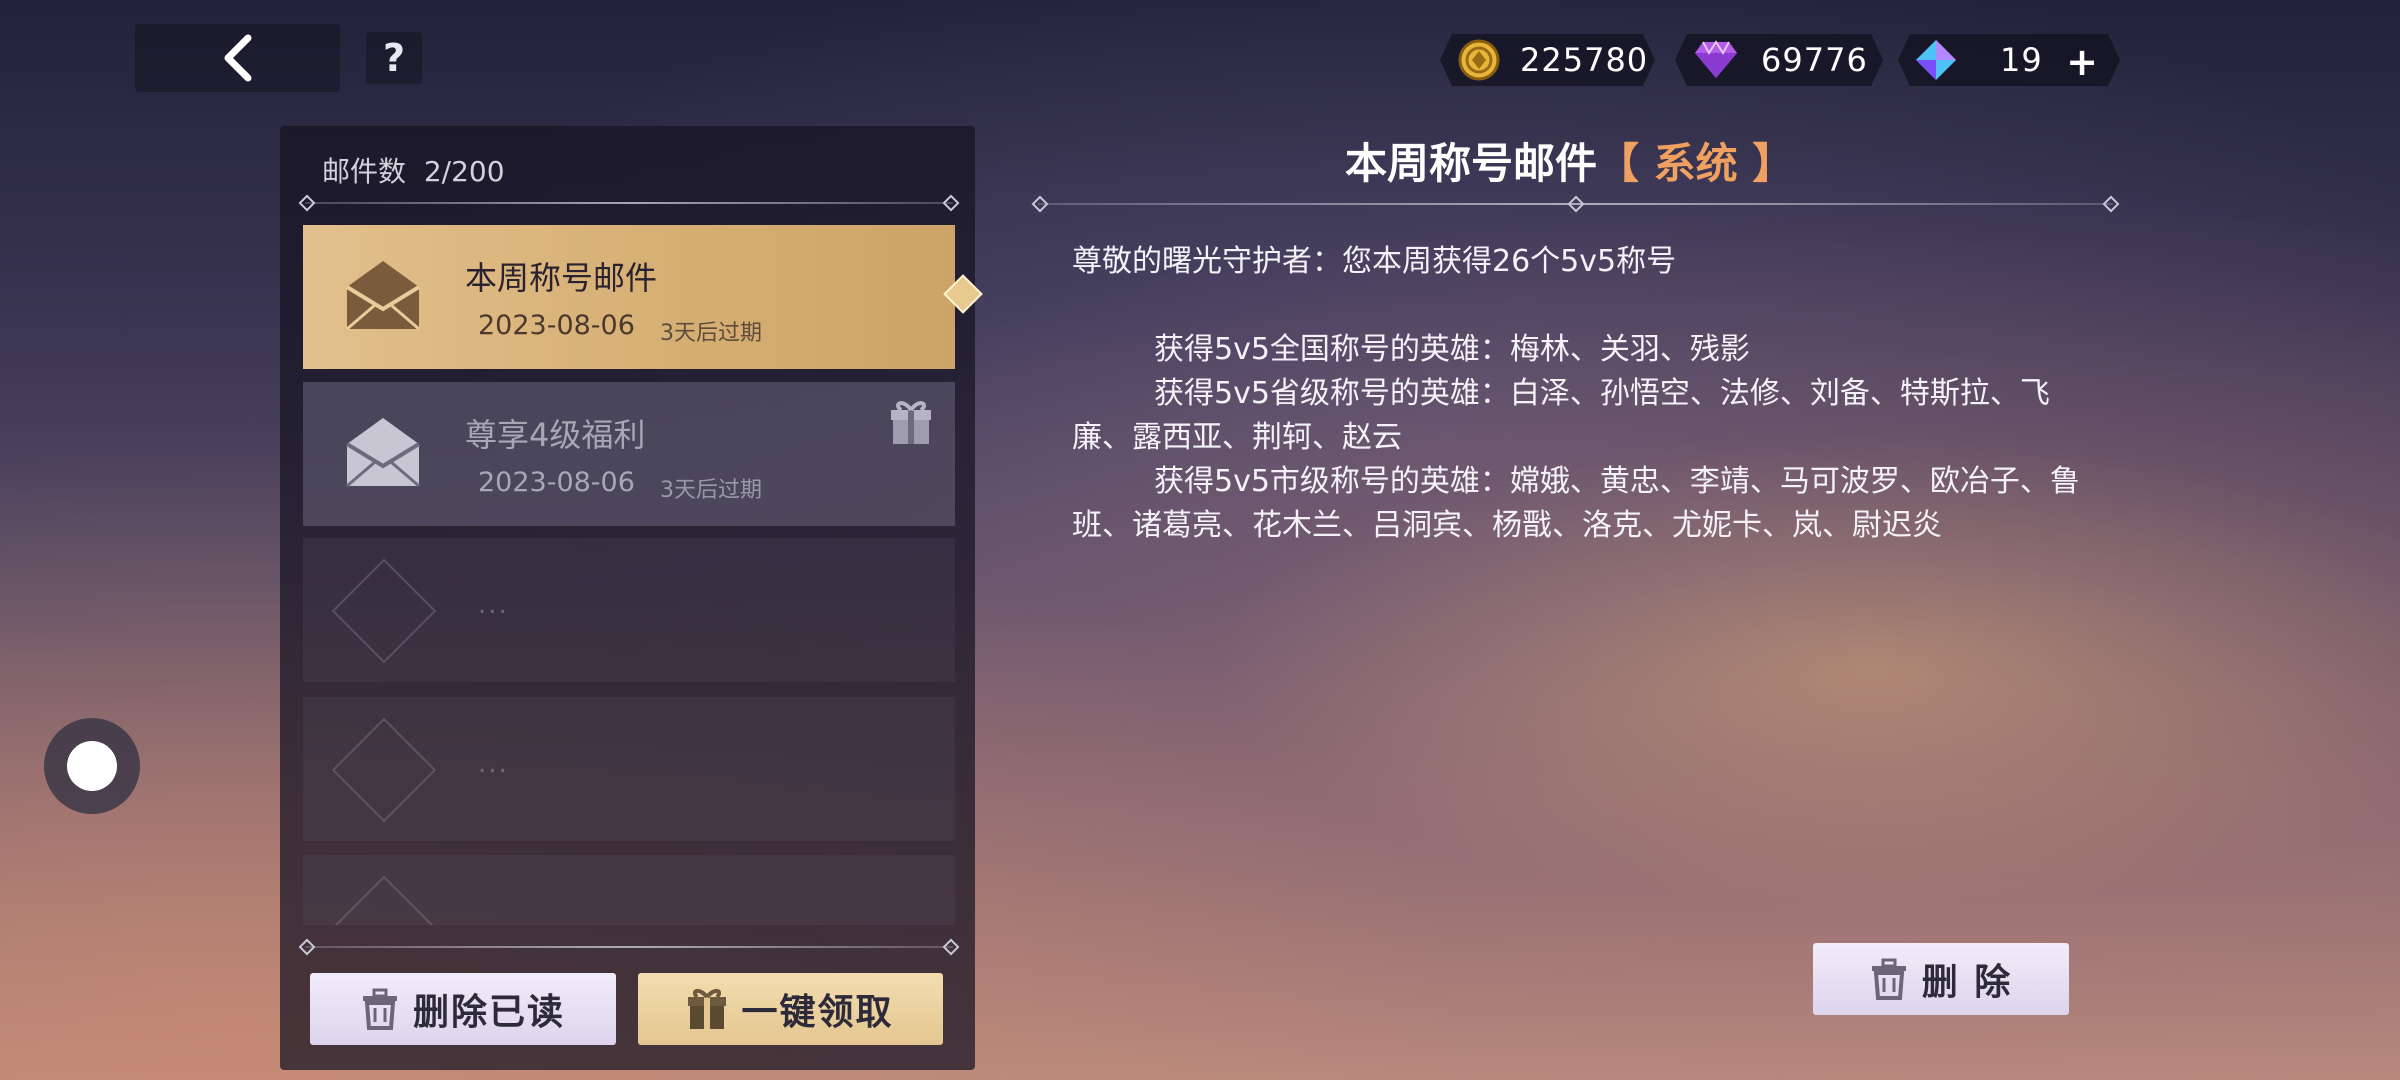 This screenshot has width=2400, height=1080. Describe the element at coordinates (1814, 60) in the screenshot. I see `gem-amount: 69776` at that location.